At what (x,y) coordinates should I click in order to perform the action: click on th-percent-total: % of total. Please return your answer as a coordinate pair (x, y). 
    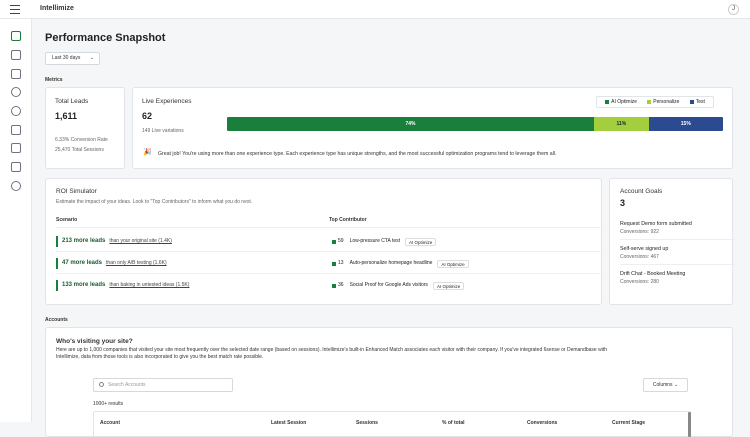
    Looking at the image, I should click on (453, 423).